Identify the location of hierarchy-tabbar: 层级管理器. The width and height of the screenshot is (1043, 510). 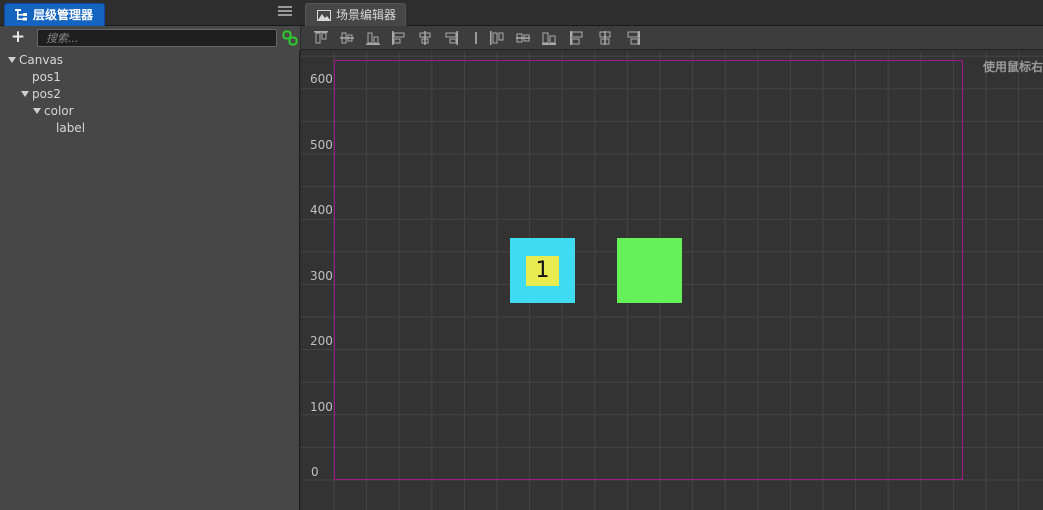
(150, 13).